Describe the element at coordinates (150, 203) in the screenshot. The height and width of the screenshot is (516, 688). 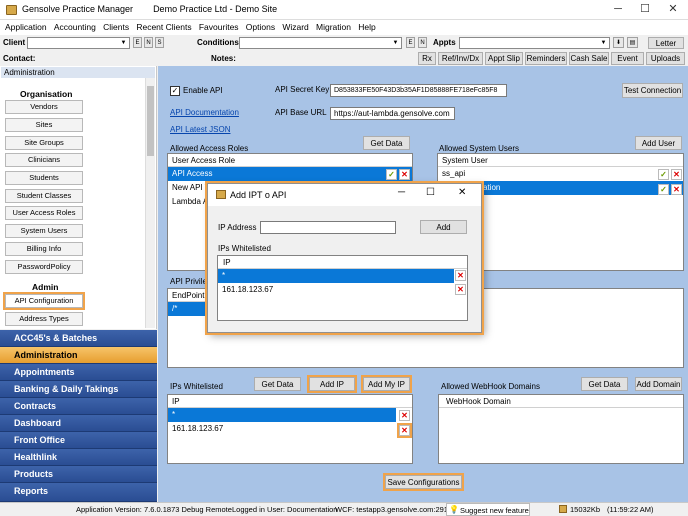
I see `sidebar-scrollbar` at that location.